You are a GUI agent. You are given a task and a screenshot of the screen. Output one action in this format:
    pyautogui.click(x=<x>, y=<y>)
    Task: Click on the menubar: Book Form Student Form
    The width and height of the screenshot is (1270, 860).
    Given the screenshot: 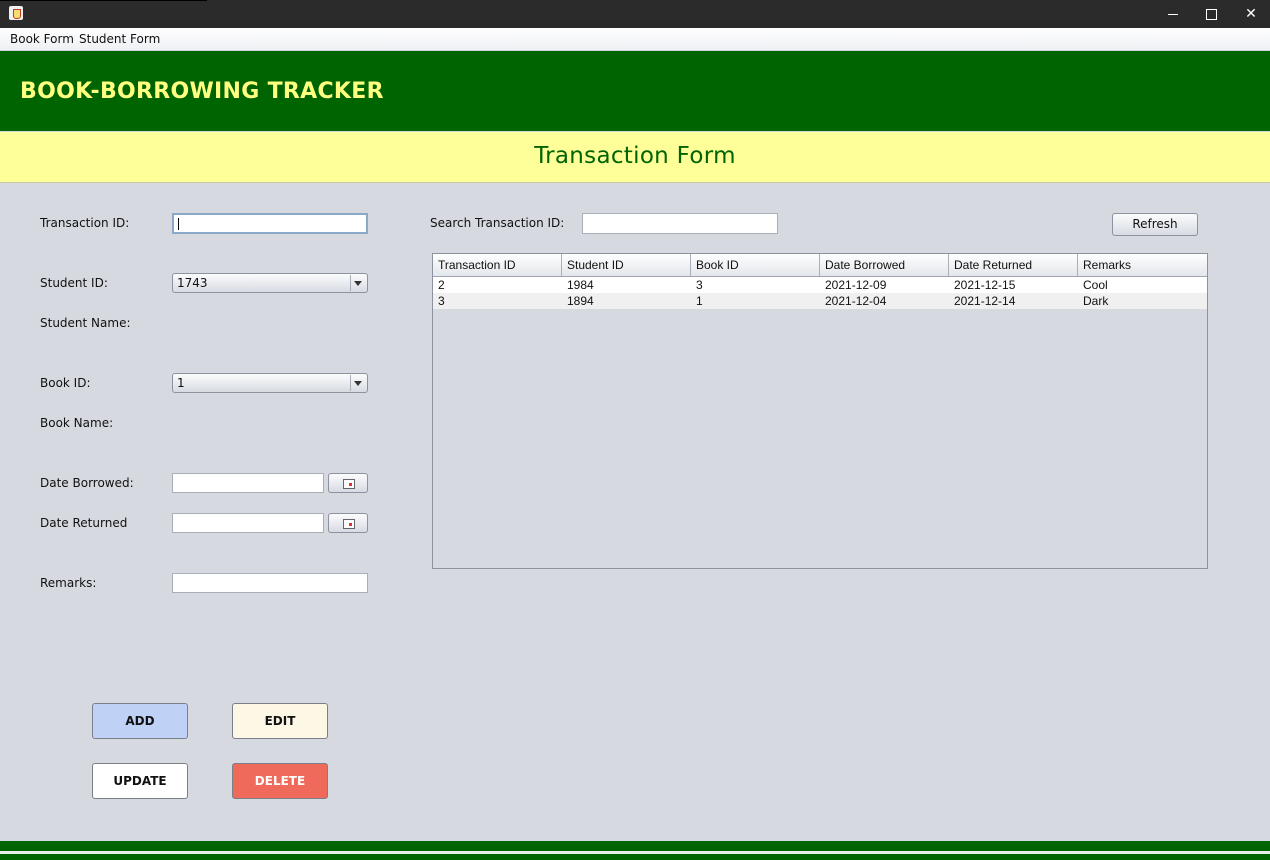 What is the action you would take?
    pyautogui.click(x=635, y=39)
    